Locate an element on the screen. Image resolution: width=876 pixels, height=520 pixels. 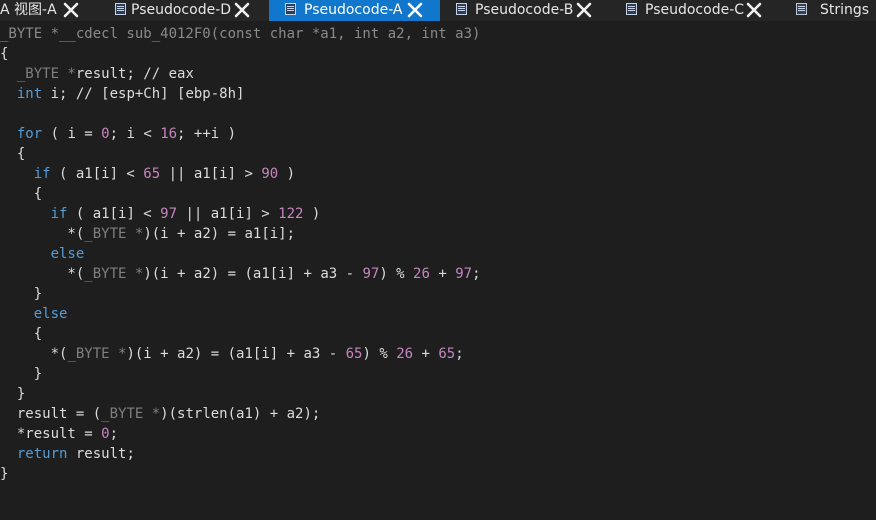
code-token: ; i < is located at coordinates (135, 134).